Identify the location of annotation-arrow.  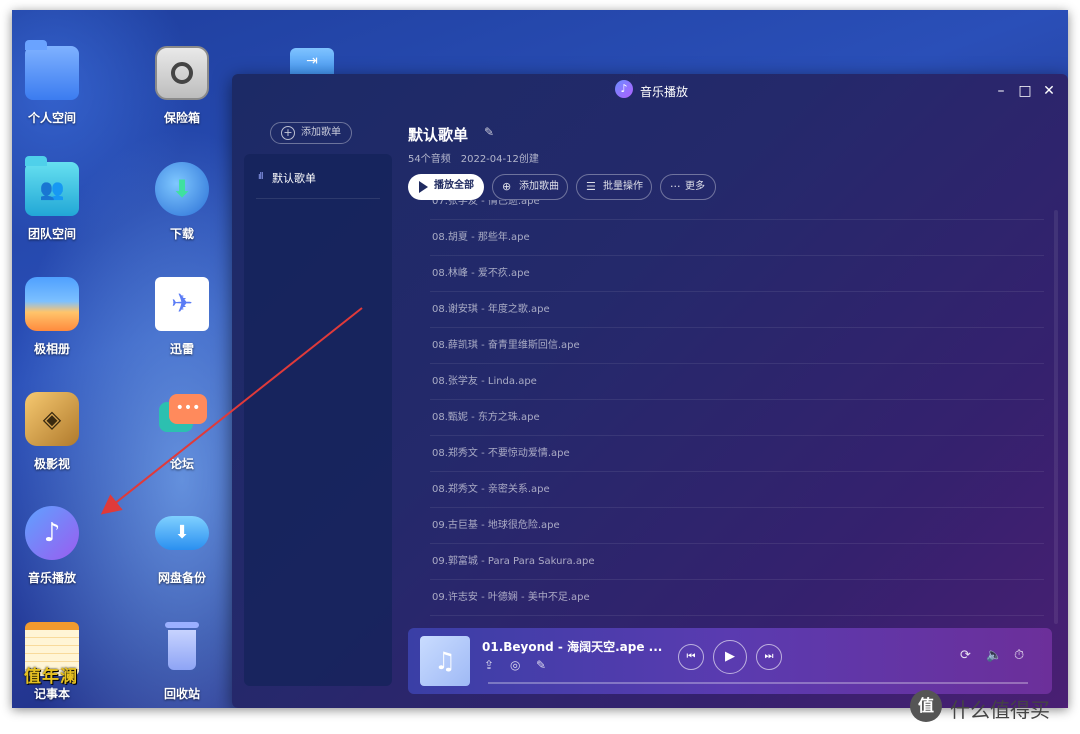
(231, 411).